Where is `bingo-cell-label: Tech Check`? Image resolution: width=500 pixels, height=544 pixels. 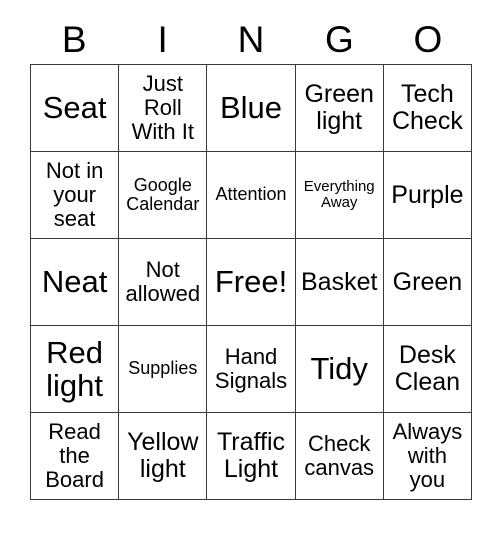 bingo-cell-label: Tech Check is located at coordinates (427, 107).